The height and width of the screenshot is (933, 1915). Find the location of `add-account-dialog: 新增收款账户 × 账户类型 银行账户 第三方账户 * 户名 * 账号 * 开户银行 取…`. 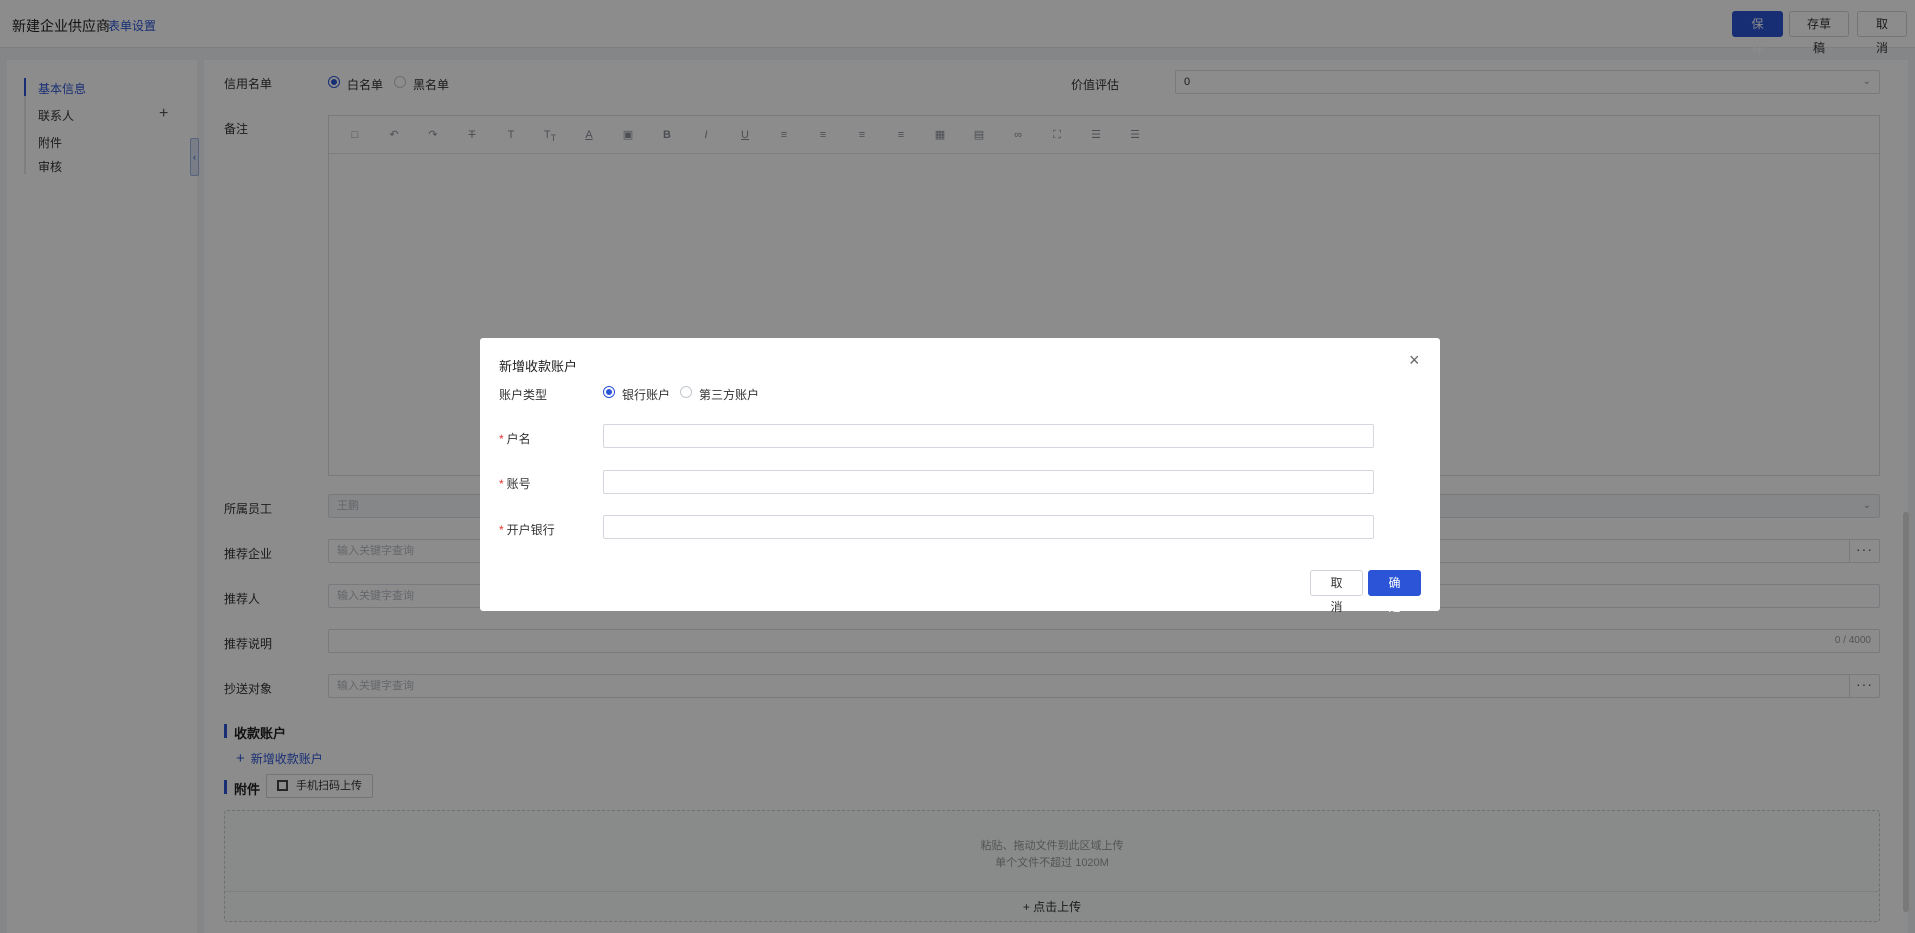

add-account-dialog: 新增收款账户 × 账户类型 银行账户 第三方账户 * 户名 * 账号 * 开户银行 取… is located at coordinates (960, 476).